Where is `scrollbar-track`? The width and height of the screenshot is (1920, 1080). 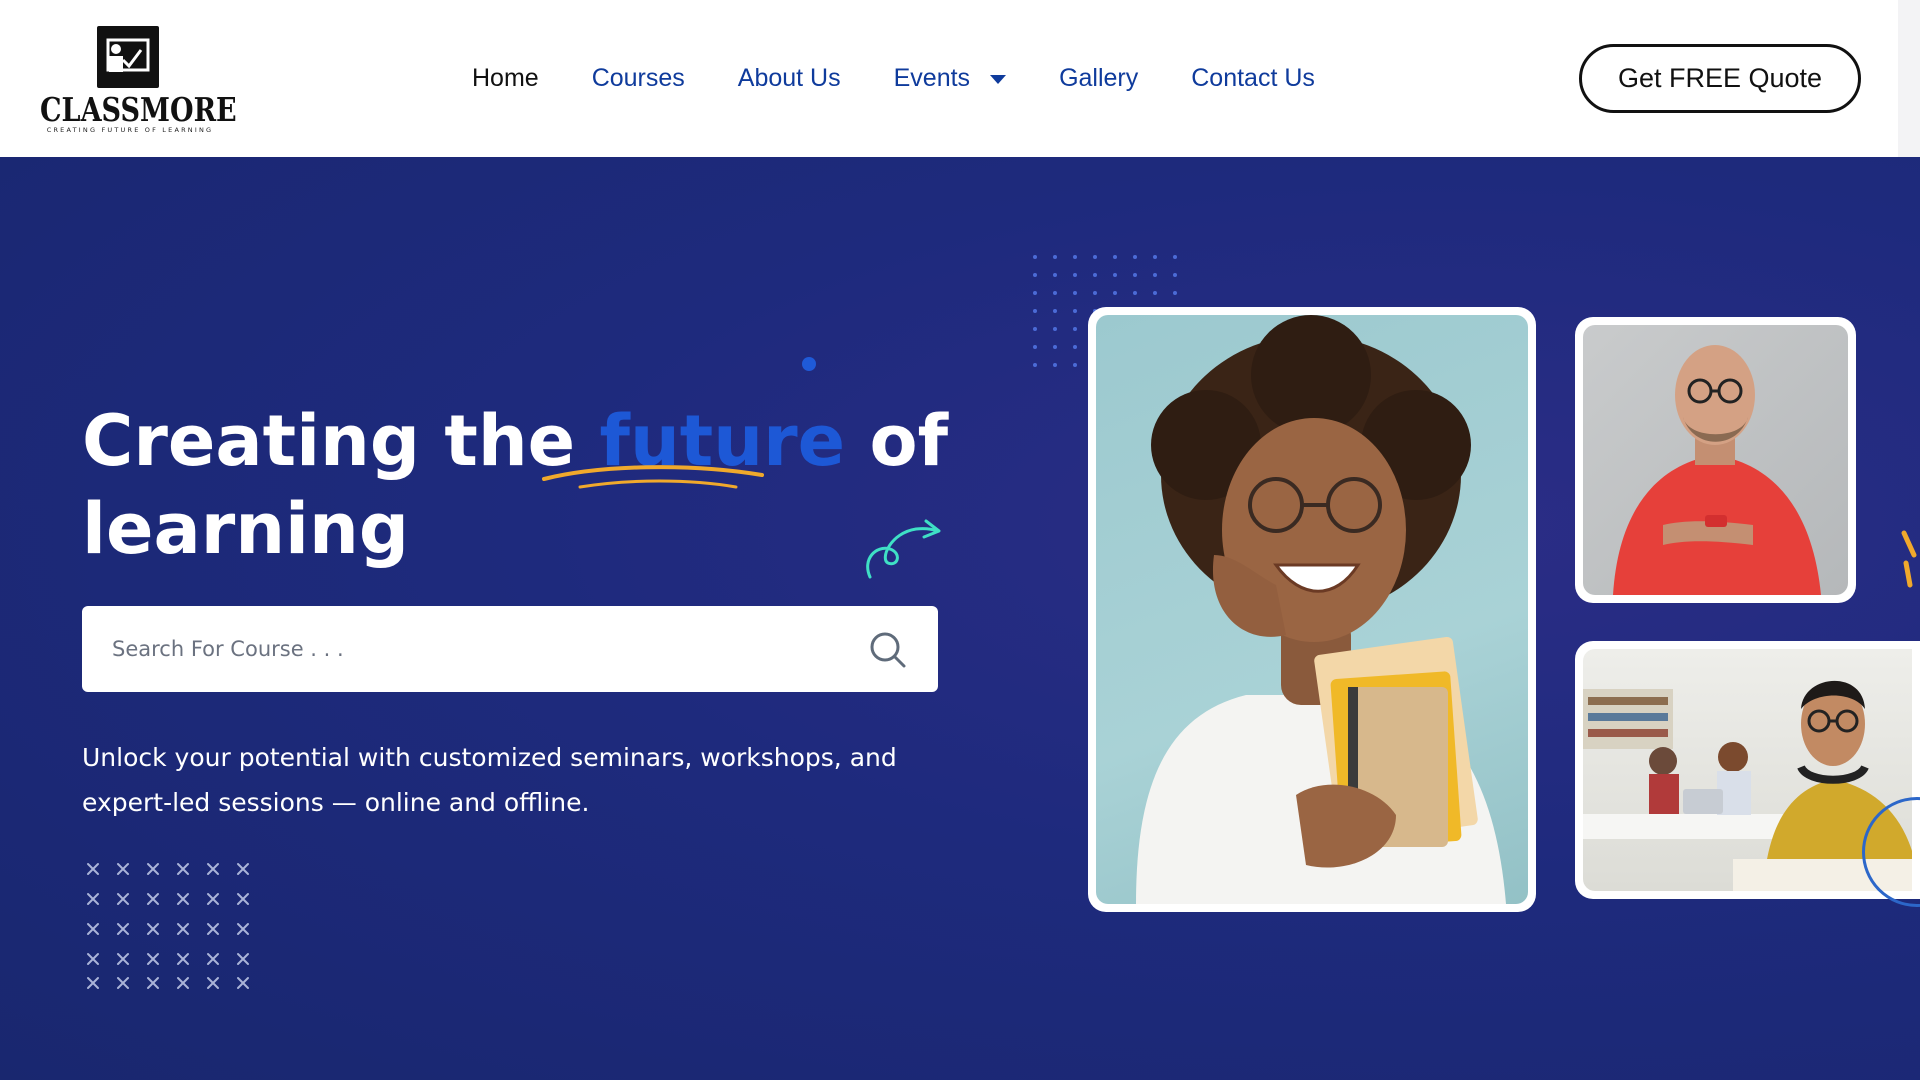
scrollbar-track is located at coordinates (1909, 78).